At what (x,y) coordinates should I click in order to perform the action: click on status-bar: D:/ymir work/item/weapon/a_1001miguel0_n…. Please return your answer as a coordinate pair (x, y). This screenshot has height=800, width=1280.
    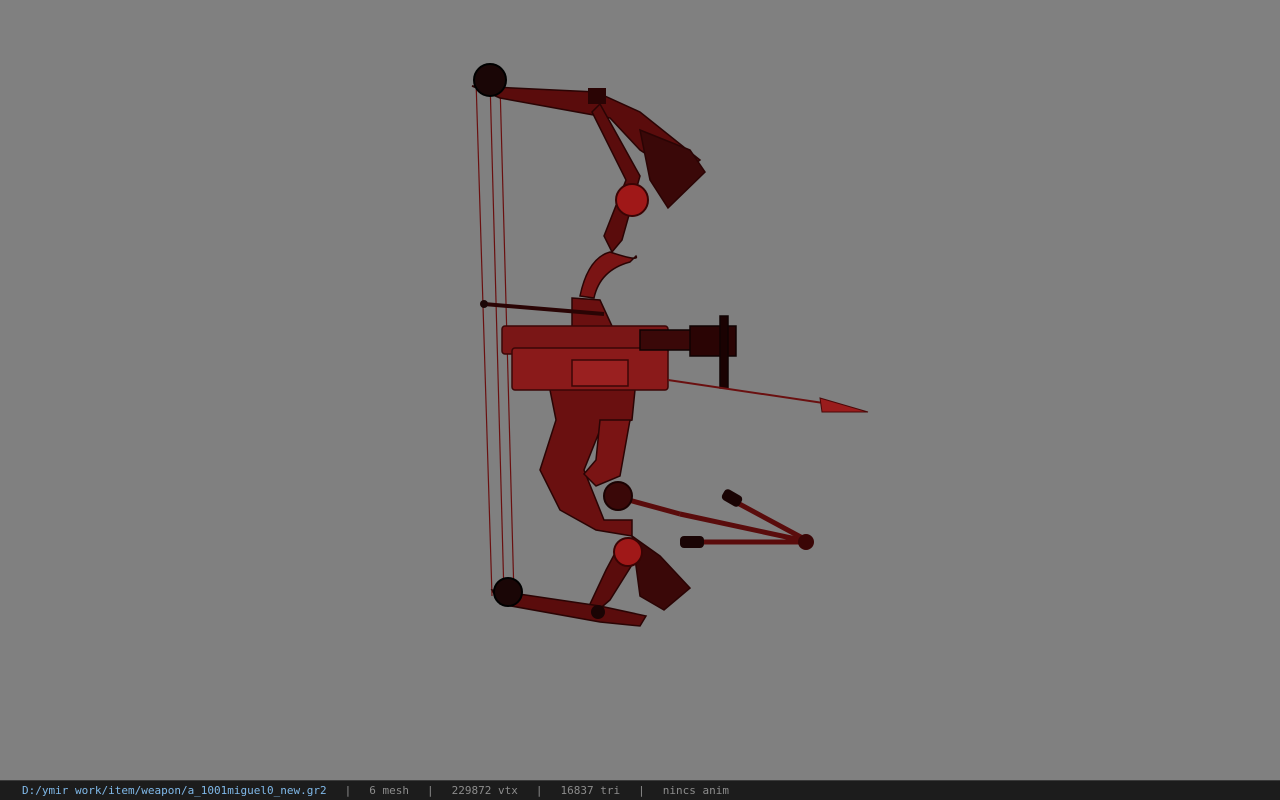
    Looking at the image, I should click on (640, 790).